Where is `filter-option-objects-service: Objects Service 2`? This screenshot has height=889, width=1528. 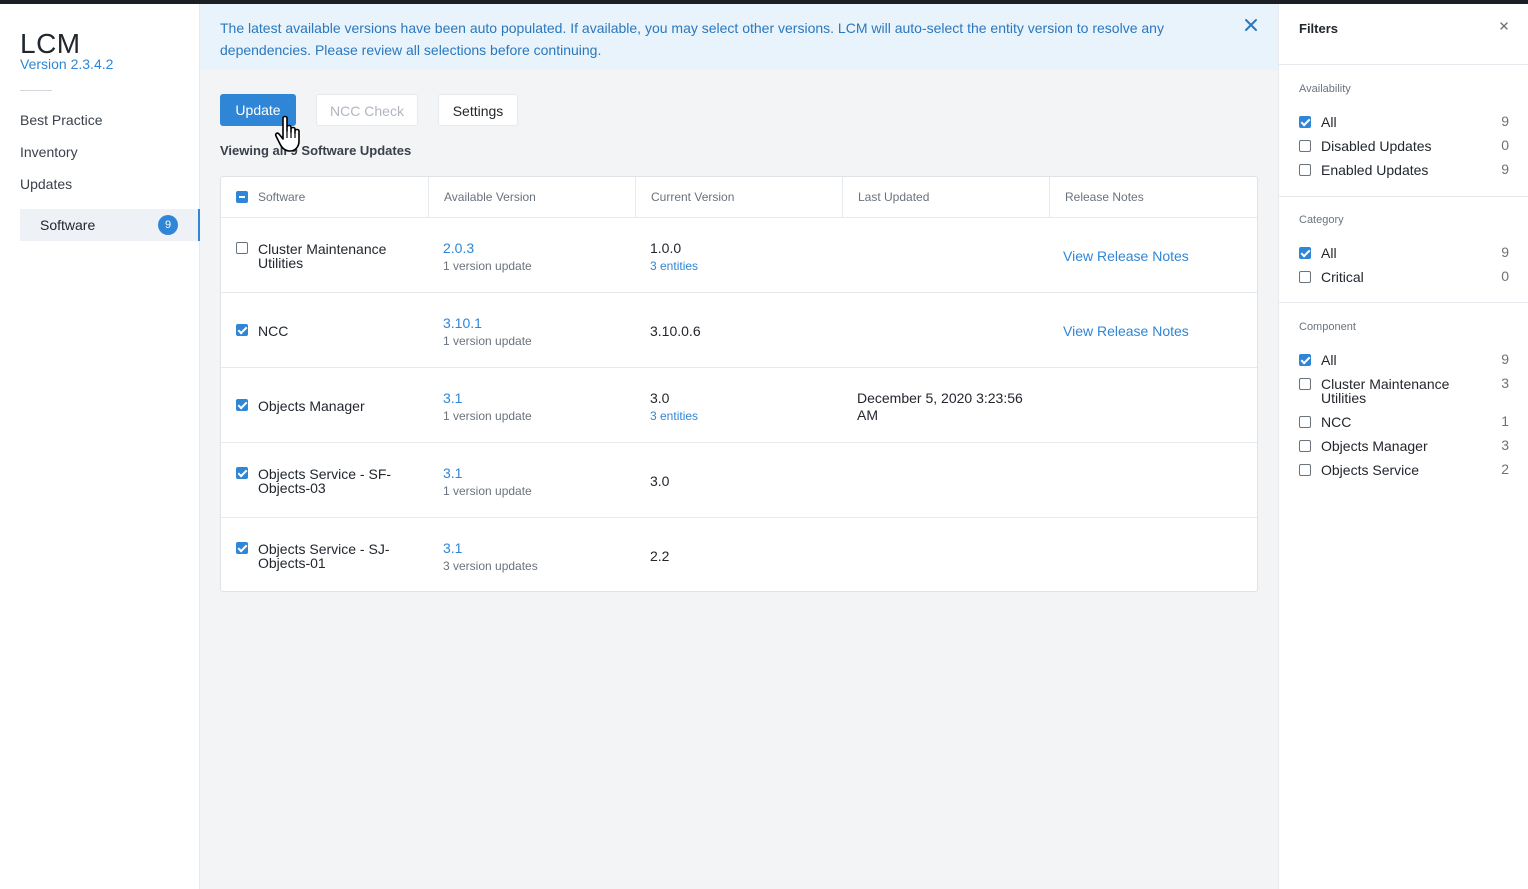 filter-option-objects-service: Objects Service 2 is located at coordinates (1404, 470).